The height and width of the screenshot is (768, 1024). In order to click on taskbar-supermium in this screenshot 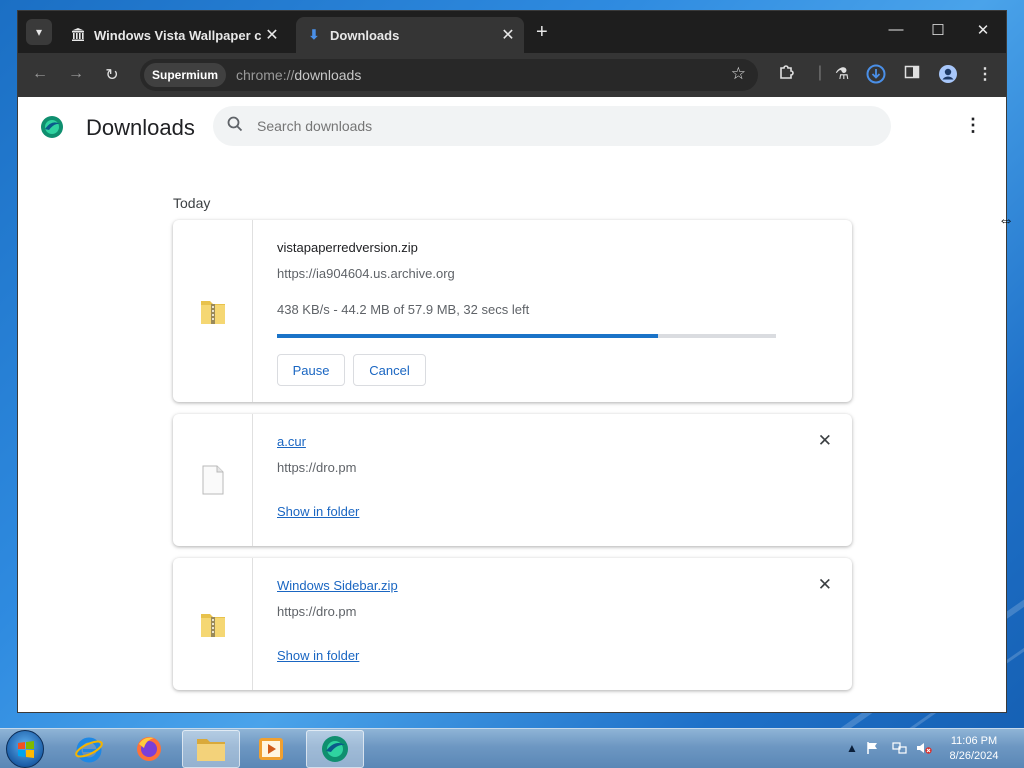, I will do `click(335, 749)`.